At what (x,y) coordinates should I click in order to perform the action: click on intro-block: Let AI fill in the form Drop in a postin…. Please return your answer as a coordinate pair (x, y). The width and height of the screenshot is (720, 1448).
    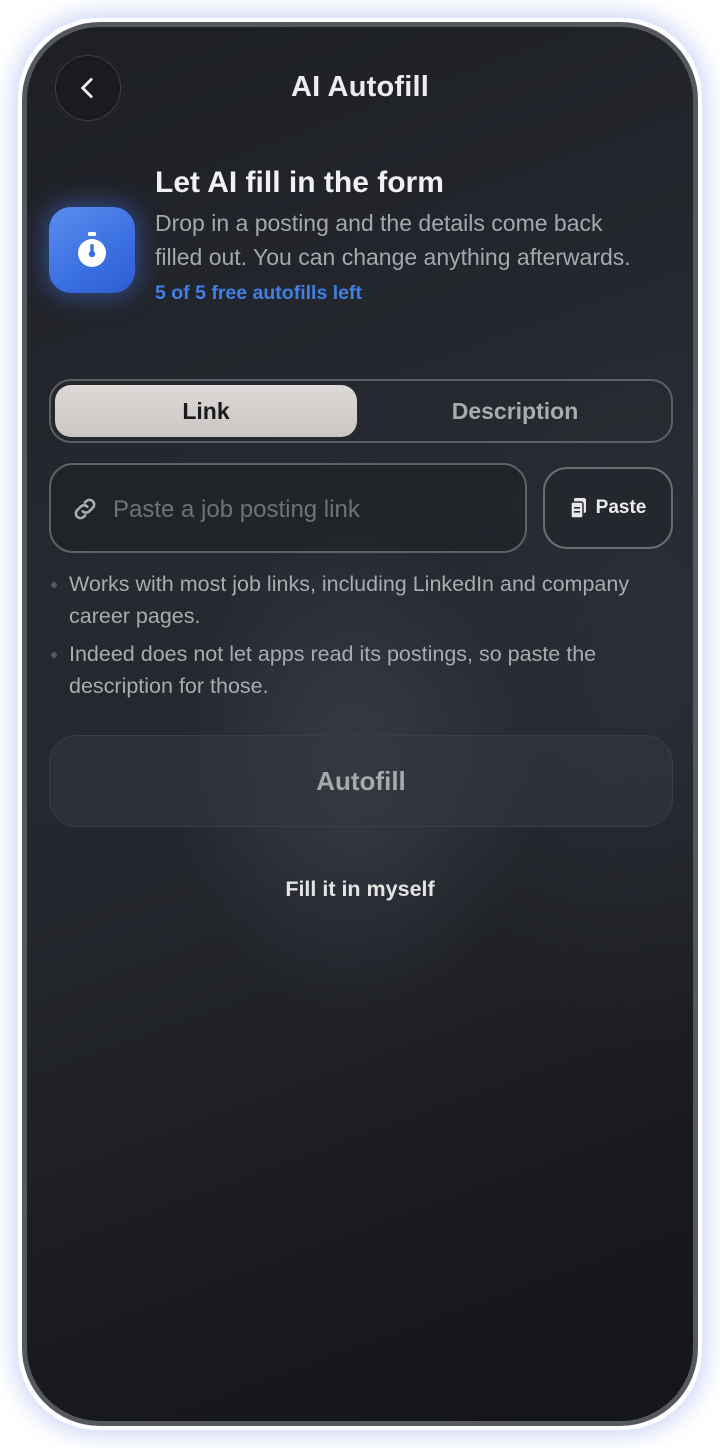
    Looking at the image, I should click on (405, 234).